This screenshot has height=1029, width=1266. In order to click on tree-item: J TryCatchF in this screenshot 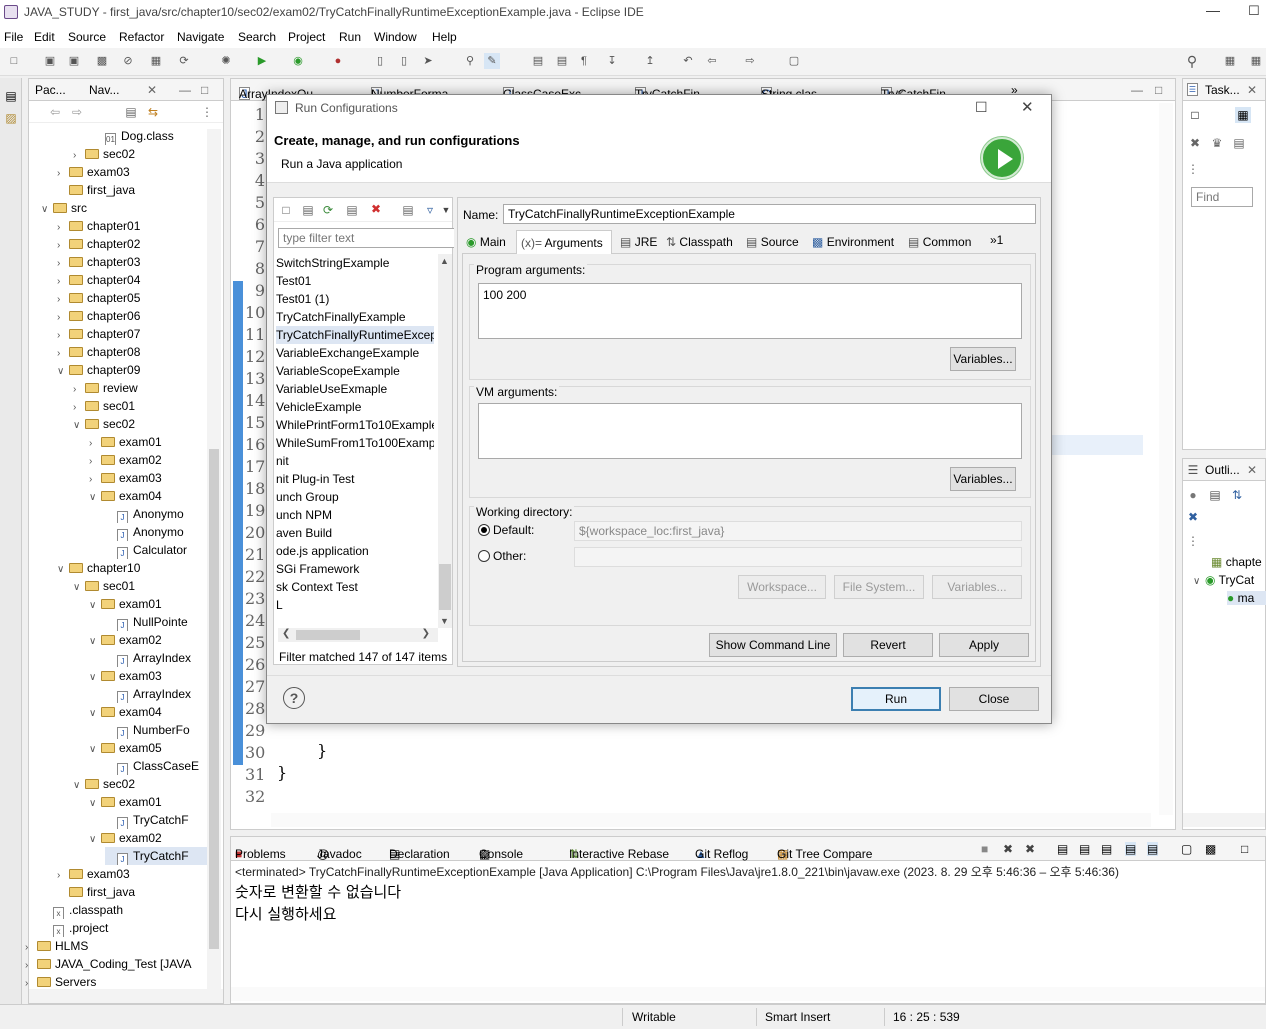, I will do `click(157, 856)`.